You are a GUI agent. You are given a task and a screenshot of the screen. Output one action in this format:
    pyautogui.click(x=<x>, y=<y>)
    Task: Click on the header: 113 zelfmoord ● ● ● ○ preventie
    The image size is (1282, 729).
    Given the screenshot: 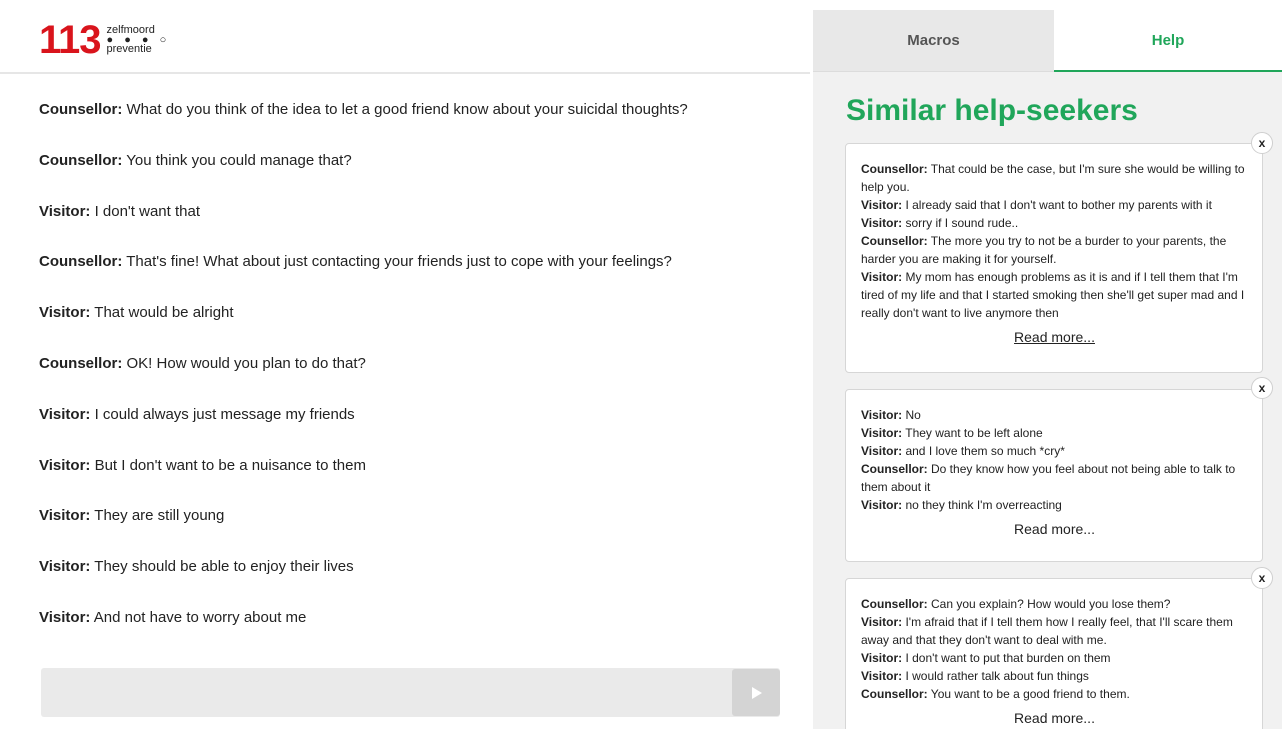 What is the action you would take?
    pyautogui.click(x=405, y=37)
    